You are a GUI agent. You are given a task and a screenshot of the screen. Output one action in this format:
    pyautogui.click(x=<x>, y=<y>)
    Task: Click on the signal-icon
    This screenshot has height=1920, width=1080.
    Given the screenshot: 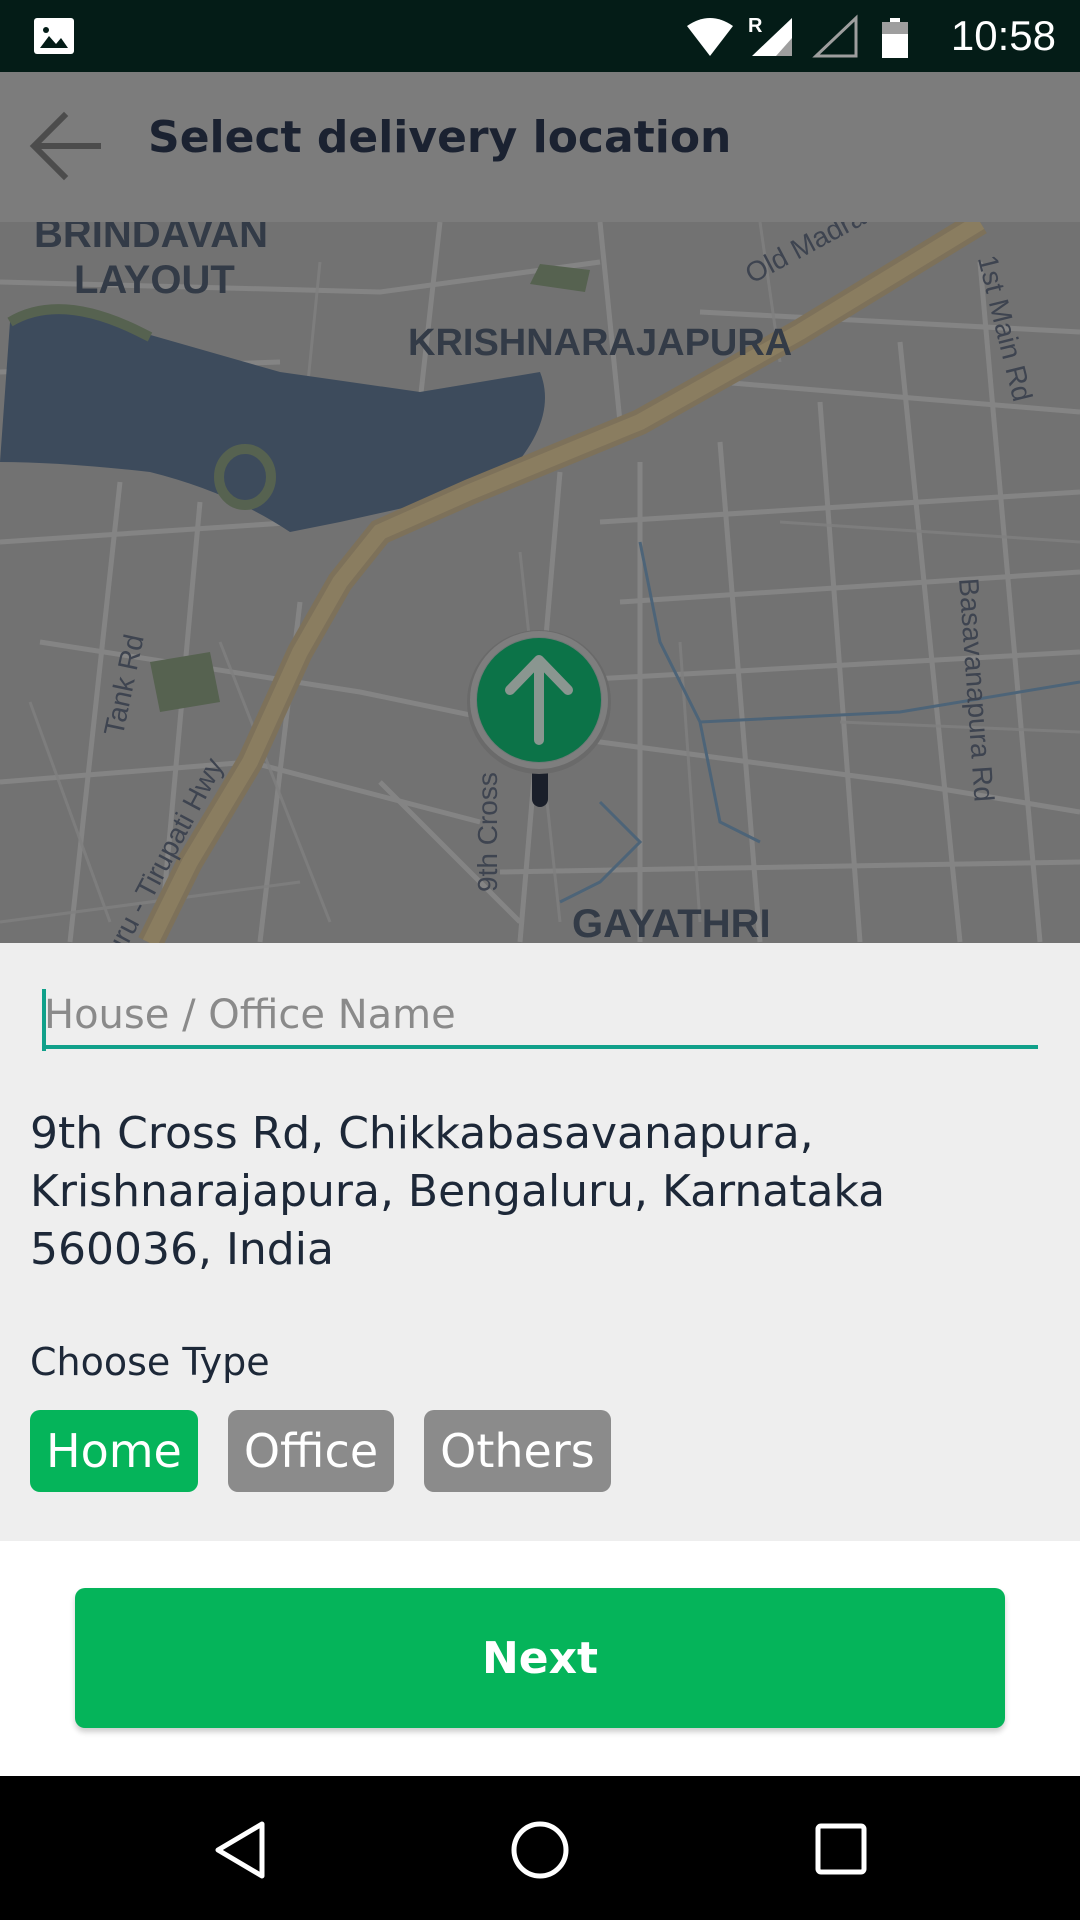 What is the action you would take?
    pyautogui.click(x=835, y=36)
    